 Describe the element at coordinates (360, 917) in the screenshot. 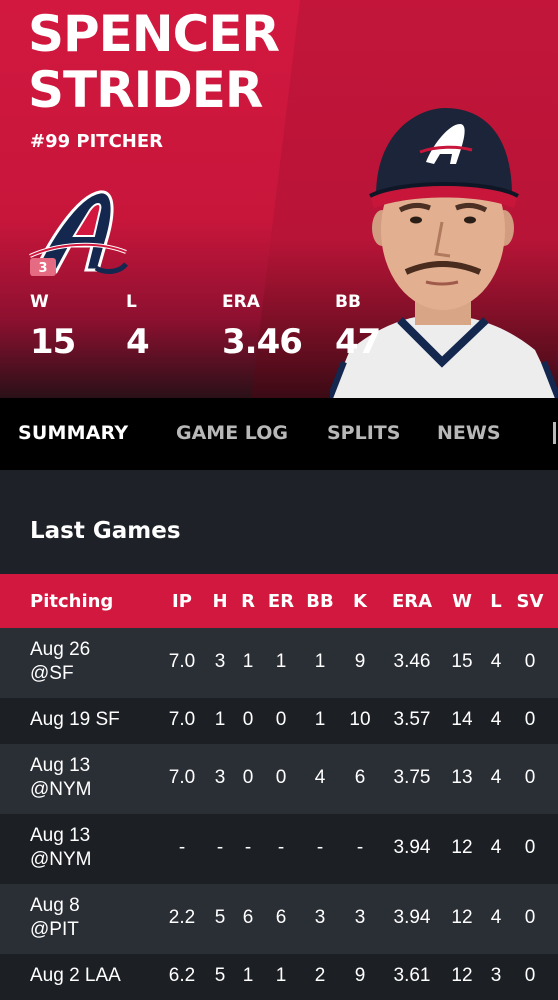

I see `stat-cell-k: 3` at that location.